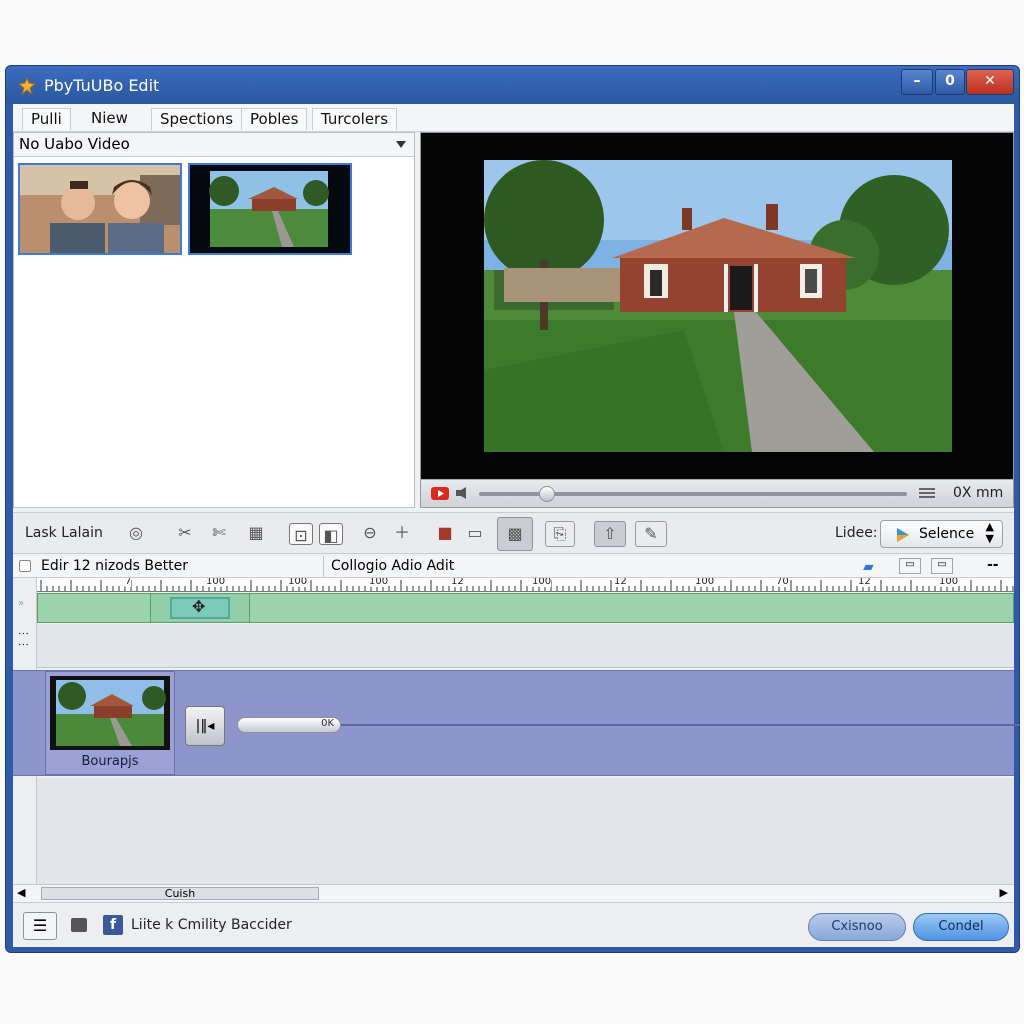 The height and width of the screenshot is (1024, 1024). Describe the element at coordinates (525, 831) in the screenshot. I see `empty-track` at that location.